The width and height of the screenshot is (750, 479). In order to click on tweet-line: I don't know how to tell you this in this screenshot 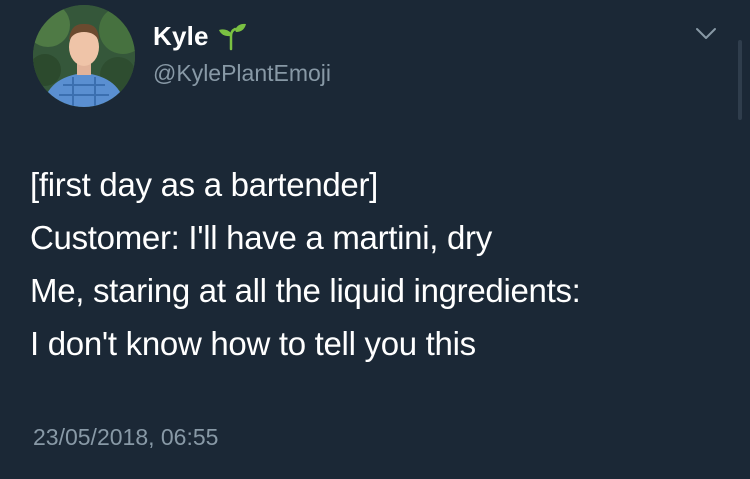, I will do `click(253, 343)`.